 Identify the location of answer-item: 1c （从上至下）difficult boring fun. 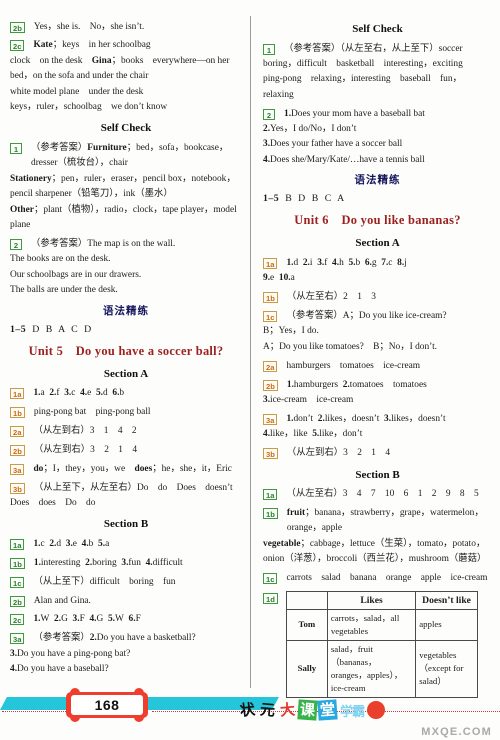
(126, 582).